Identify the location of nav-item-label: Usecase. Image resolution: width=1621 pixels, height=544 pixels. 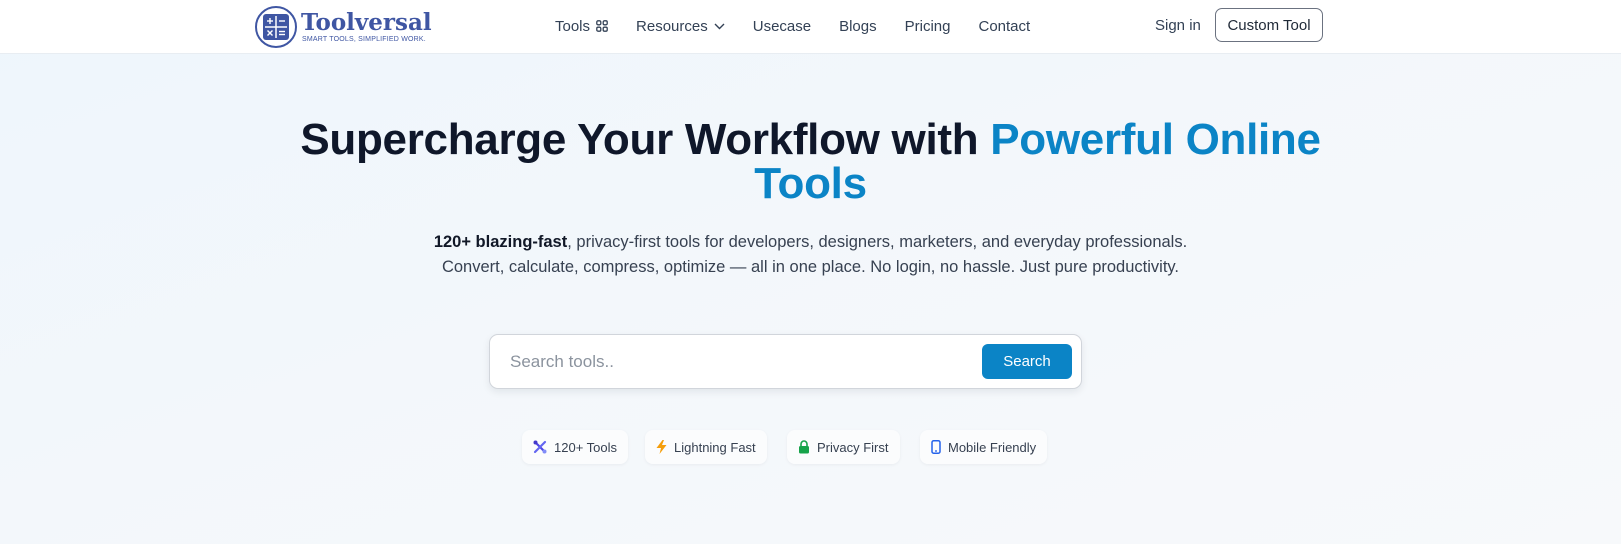
(782, 26).